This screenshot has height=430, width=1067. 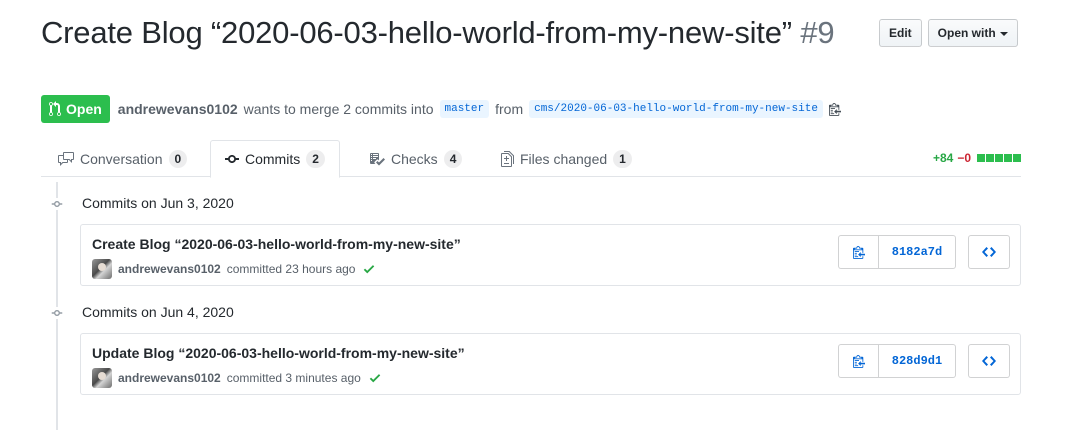 I want to click on tab-commits: Commits 2, so click(x=275, y=159).